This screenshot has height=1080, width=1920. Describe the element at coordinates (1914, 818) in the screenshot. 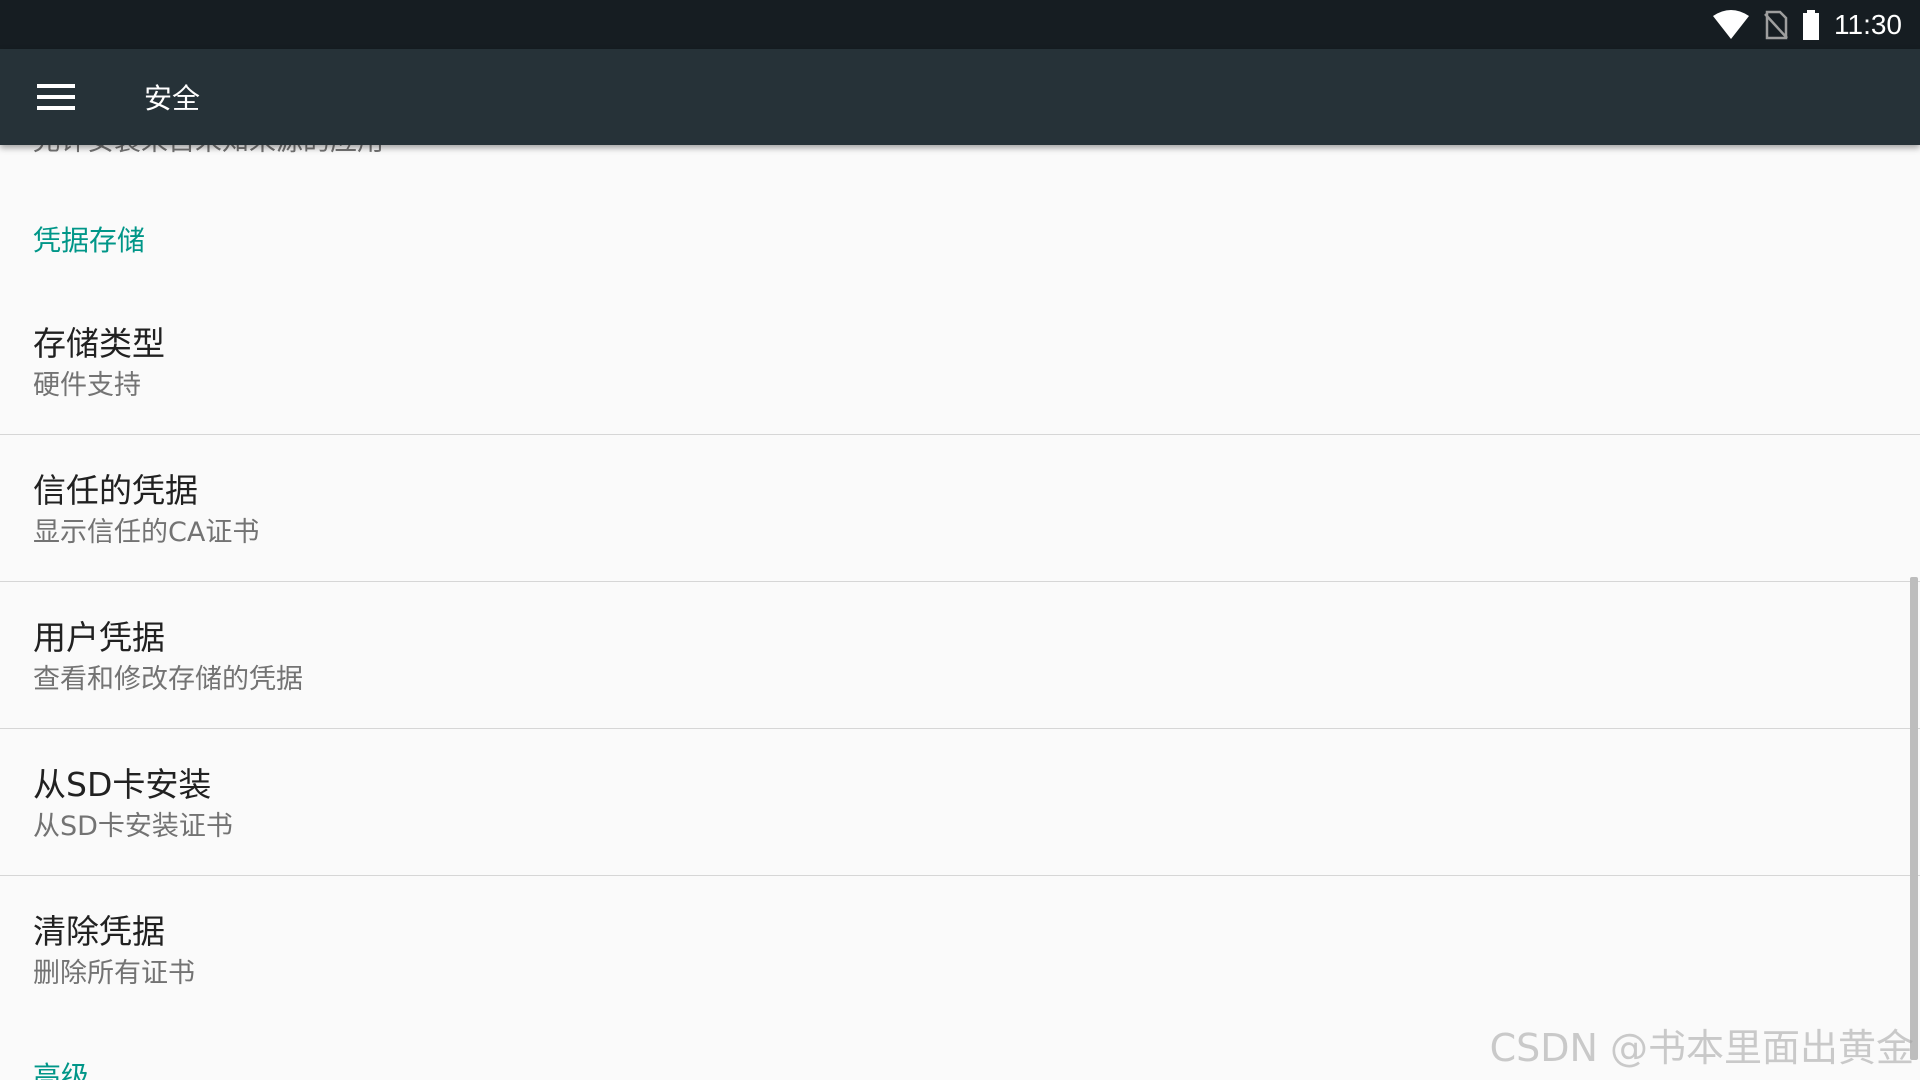

I see `scrollbar` at that location.